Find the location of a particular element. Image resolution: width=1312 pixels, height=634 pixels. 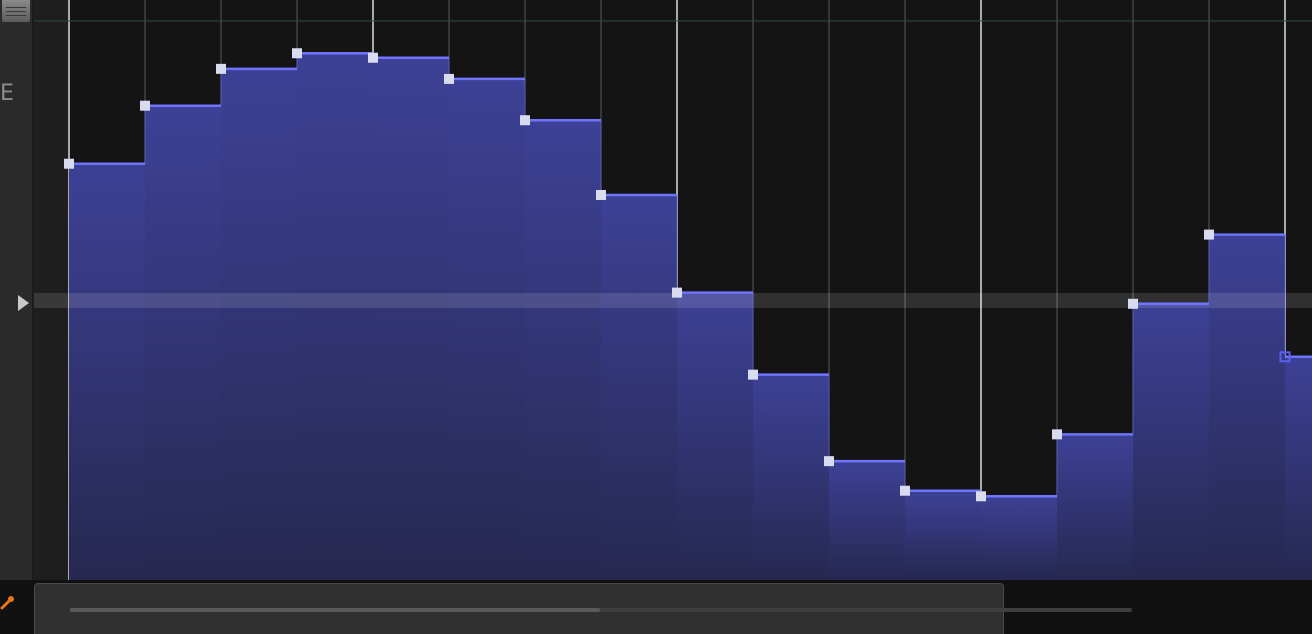

lane-header: E is located at coordinates (16, 290).